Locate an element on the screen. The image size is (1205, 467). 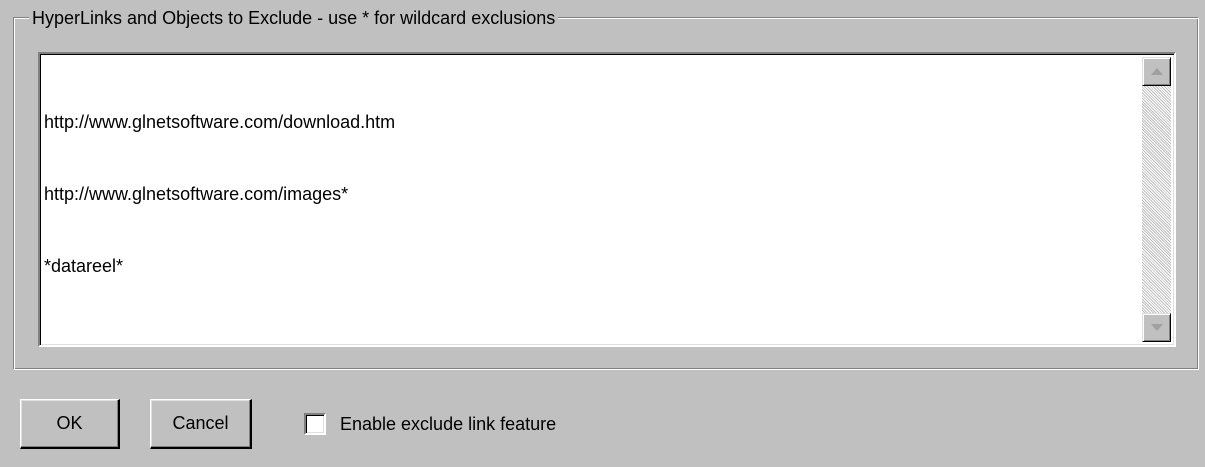
arrow-up-icon is located at coordinates (1157, 71).